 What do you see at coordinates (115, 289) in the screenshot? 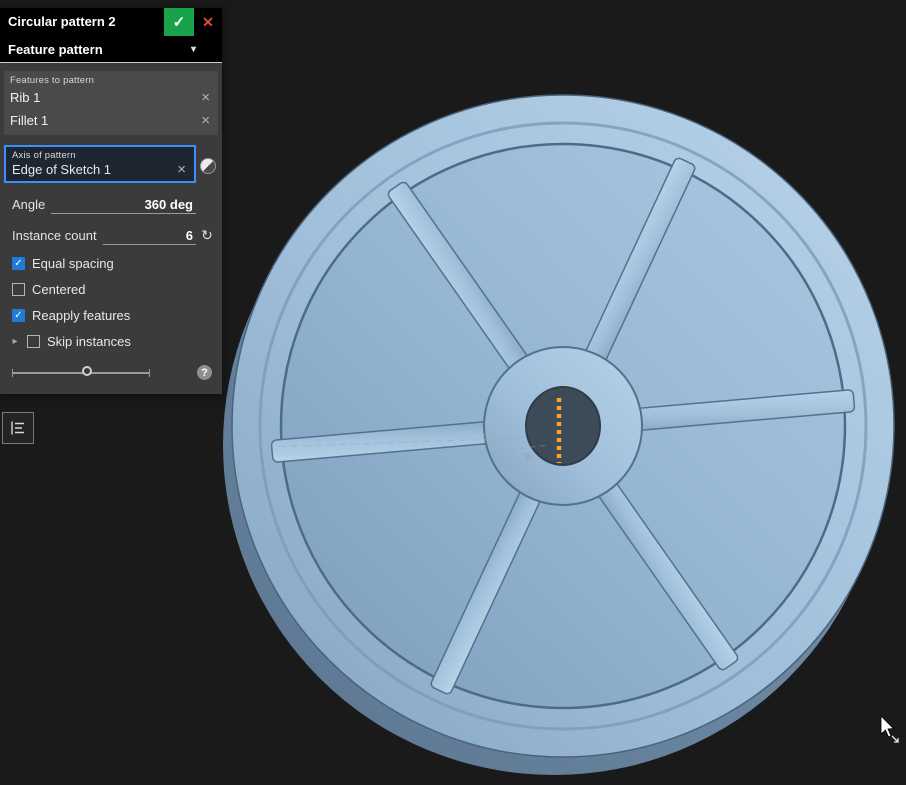
I see `centered-row: Centered` at bounding box center [115, 289].